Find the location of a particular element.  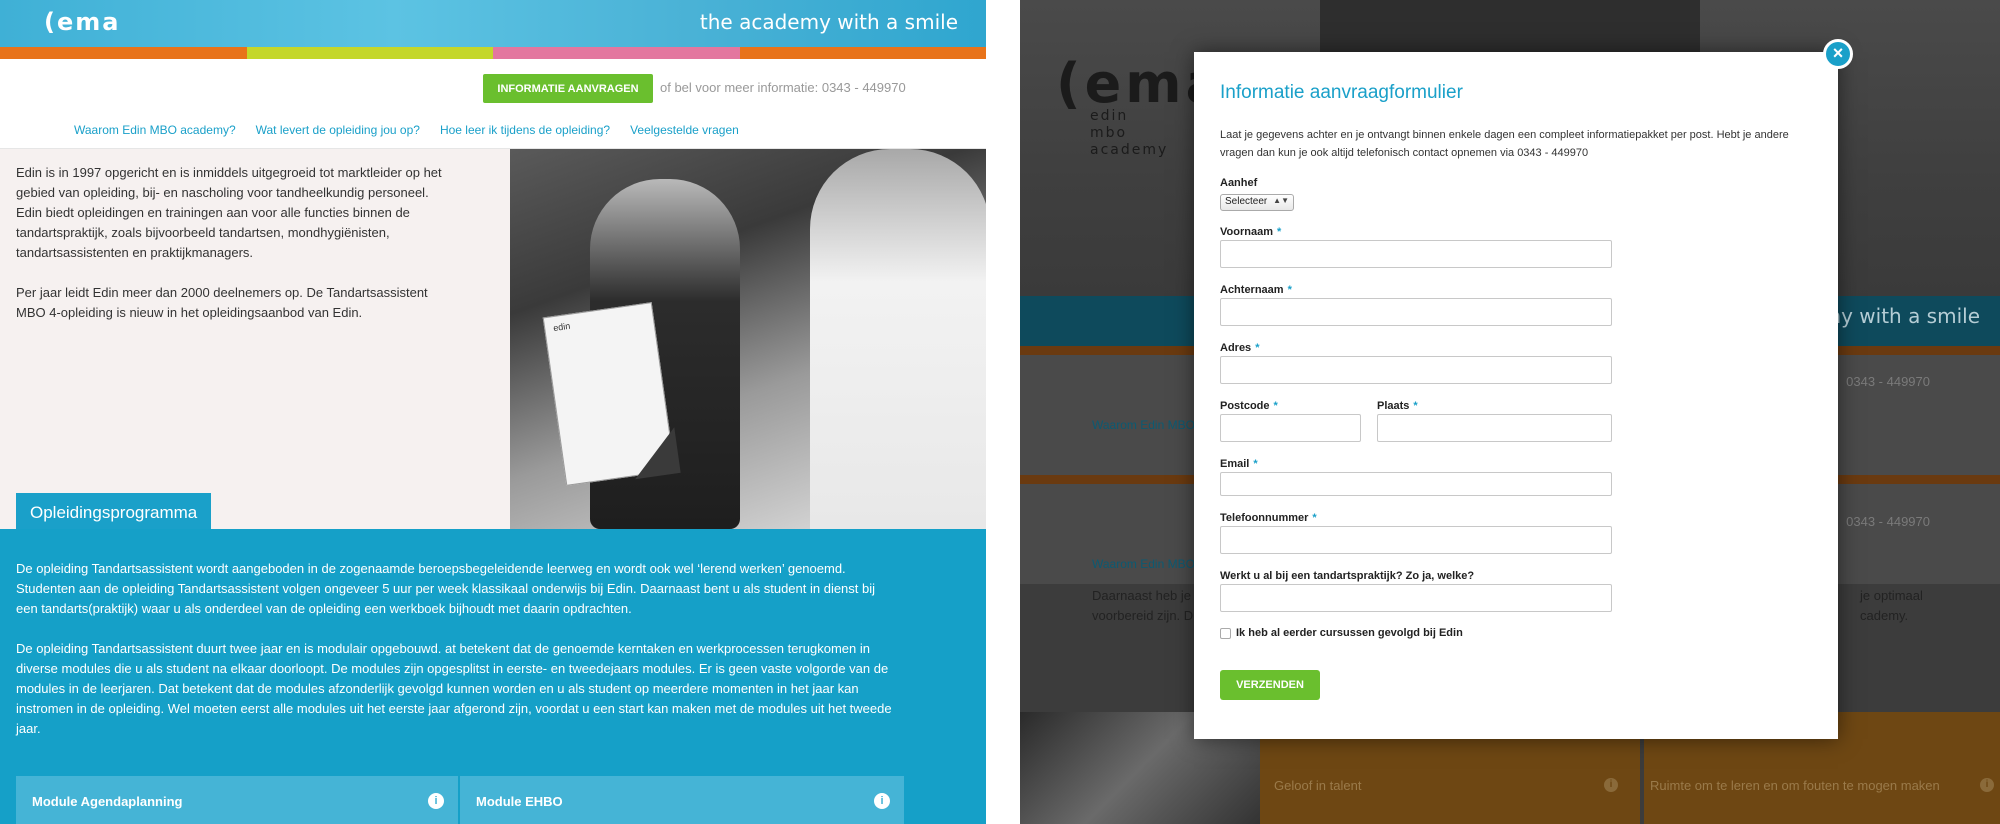

salutation-select: Selecteer ▲▼ is located at coordinates (1257, 202).